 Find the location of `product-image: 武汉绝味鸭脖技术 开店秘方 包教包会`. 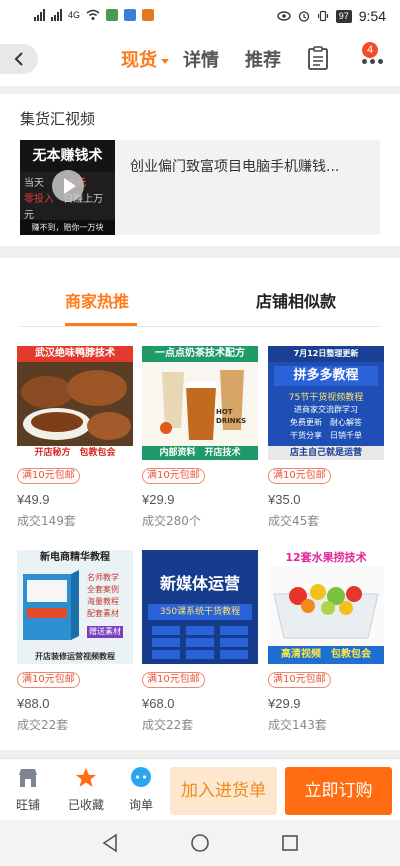

product-image: 武汉绝味鸭脖技术 开店秘方 包教包会 is located at coordinates (75, 403).